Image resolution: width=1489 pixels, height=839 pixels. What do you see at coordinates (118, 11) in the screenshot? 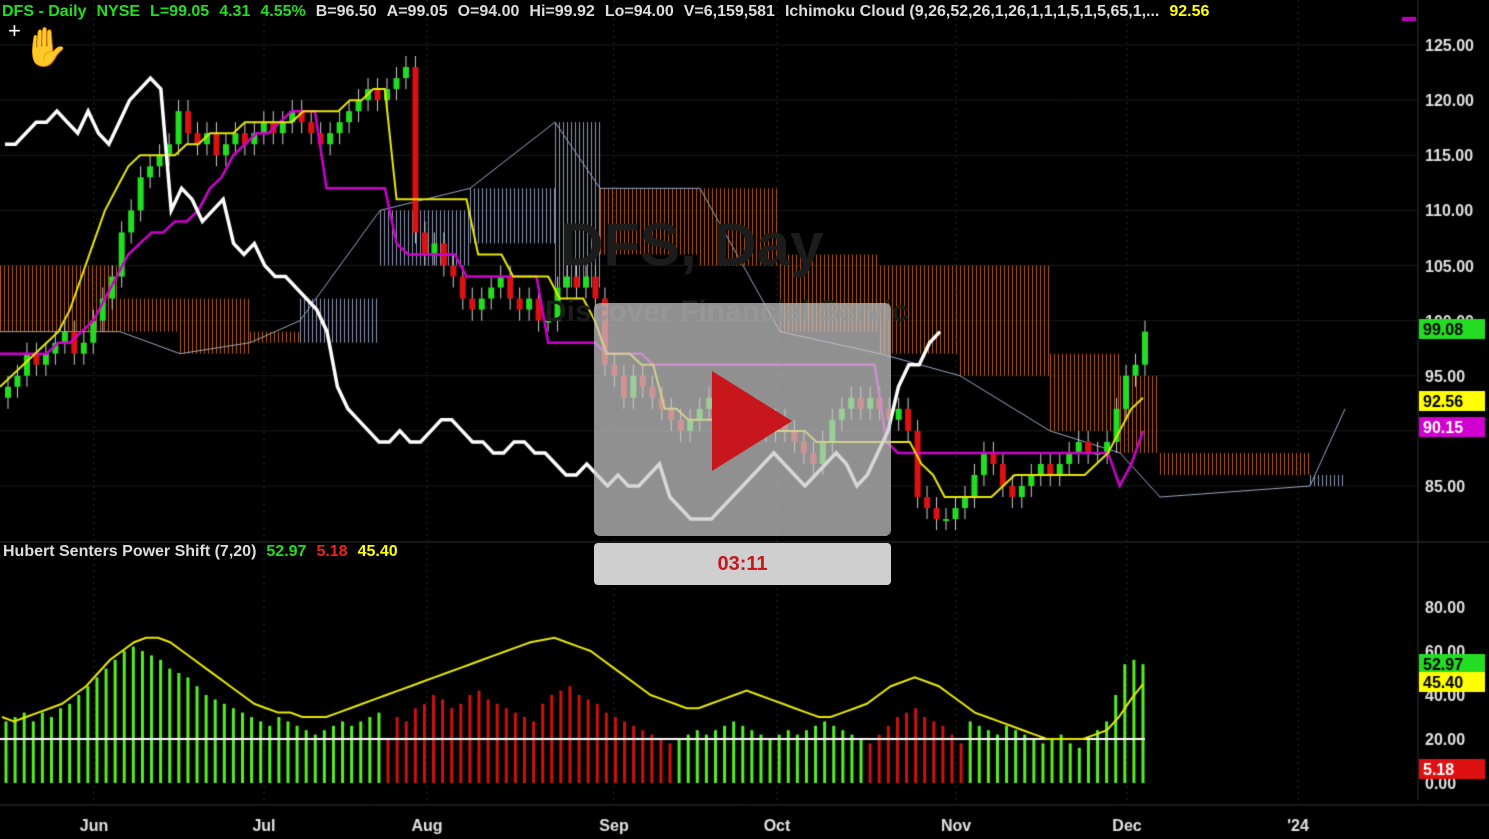
I see `exchange-label: NYSE` at bounding box center [118, 11].